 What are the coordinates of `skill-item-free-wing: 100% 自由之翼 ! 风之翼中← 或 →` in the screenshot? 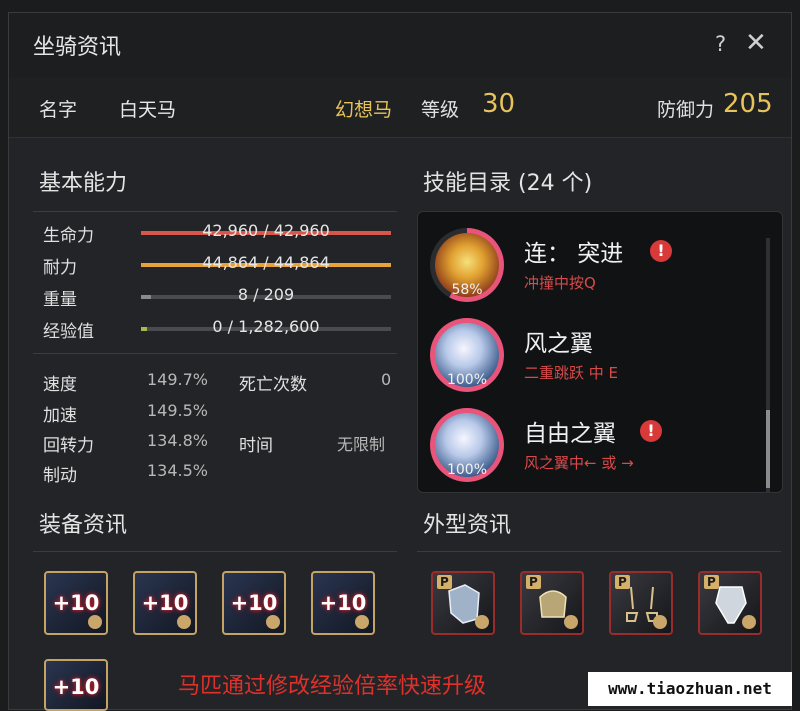 It's located at (588, 446).